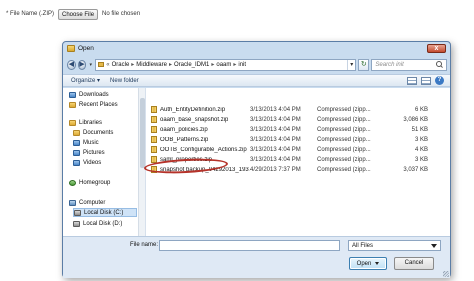 The height and width of the screenshot is (281, 474). I want to click on breadcrumb-middleware: Middleware, so click(151, 65).